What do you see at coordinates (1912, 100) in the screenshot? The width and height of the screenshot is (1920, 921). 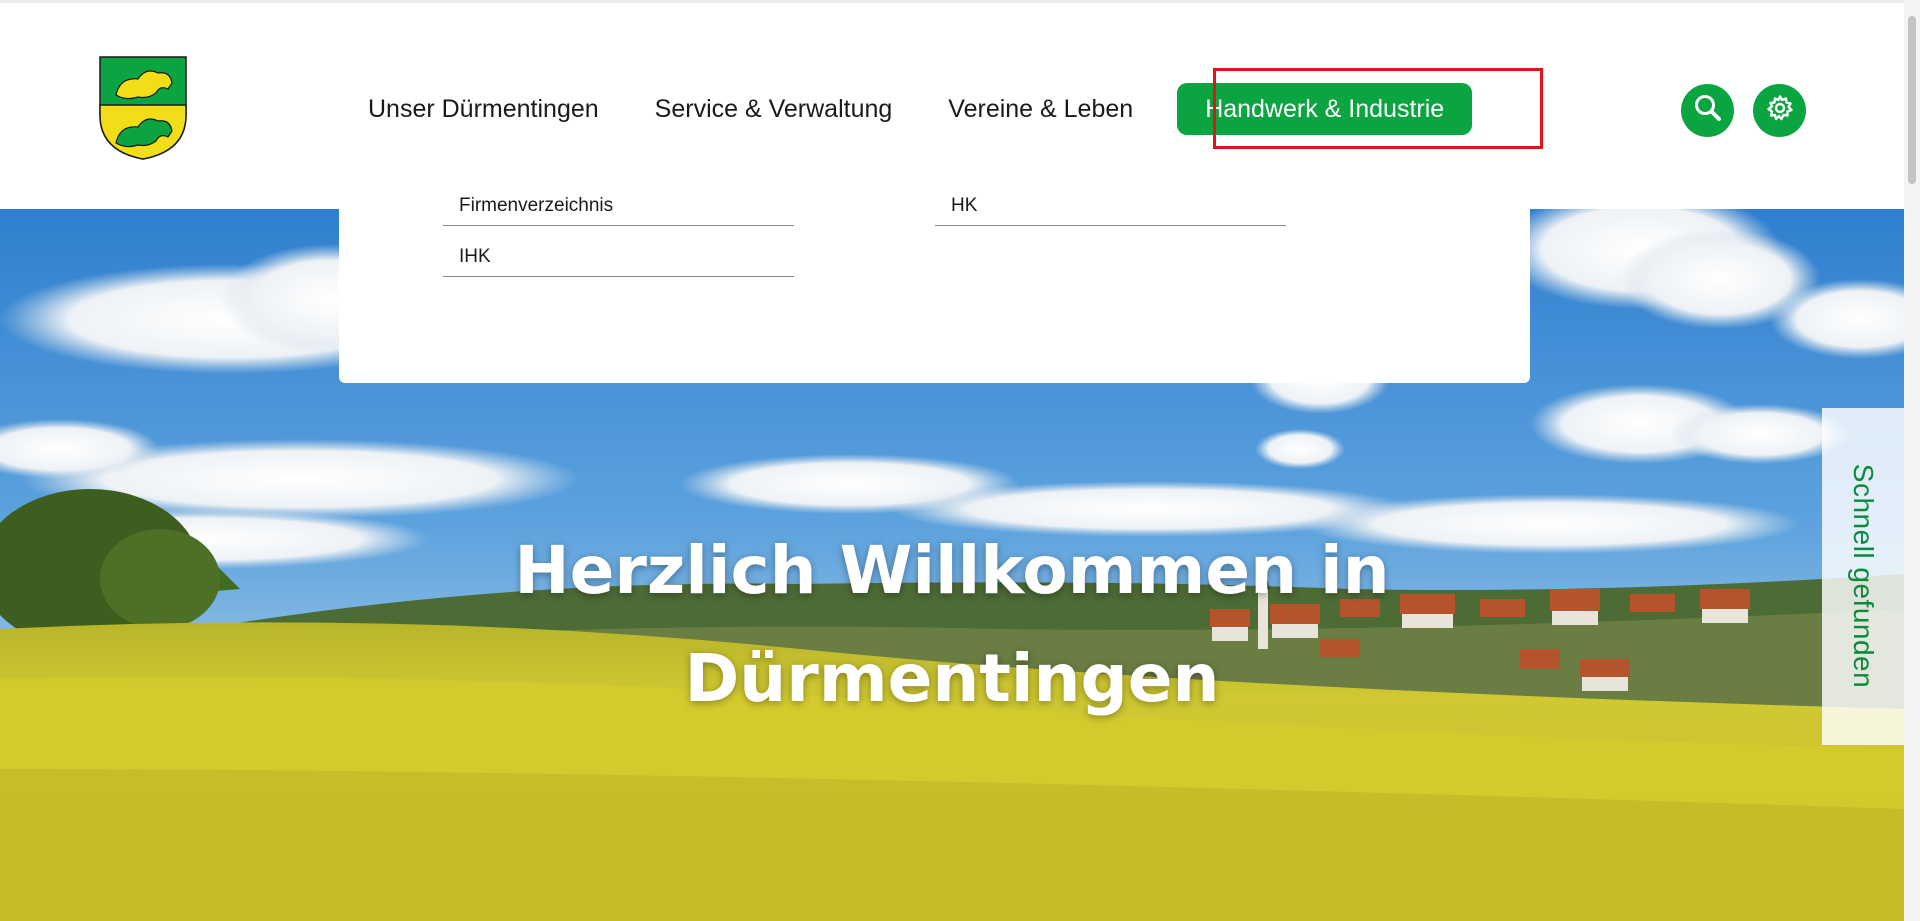 I see `scrollbar-thumb` at bounding box center [1912, 100].